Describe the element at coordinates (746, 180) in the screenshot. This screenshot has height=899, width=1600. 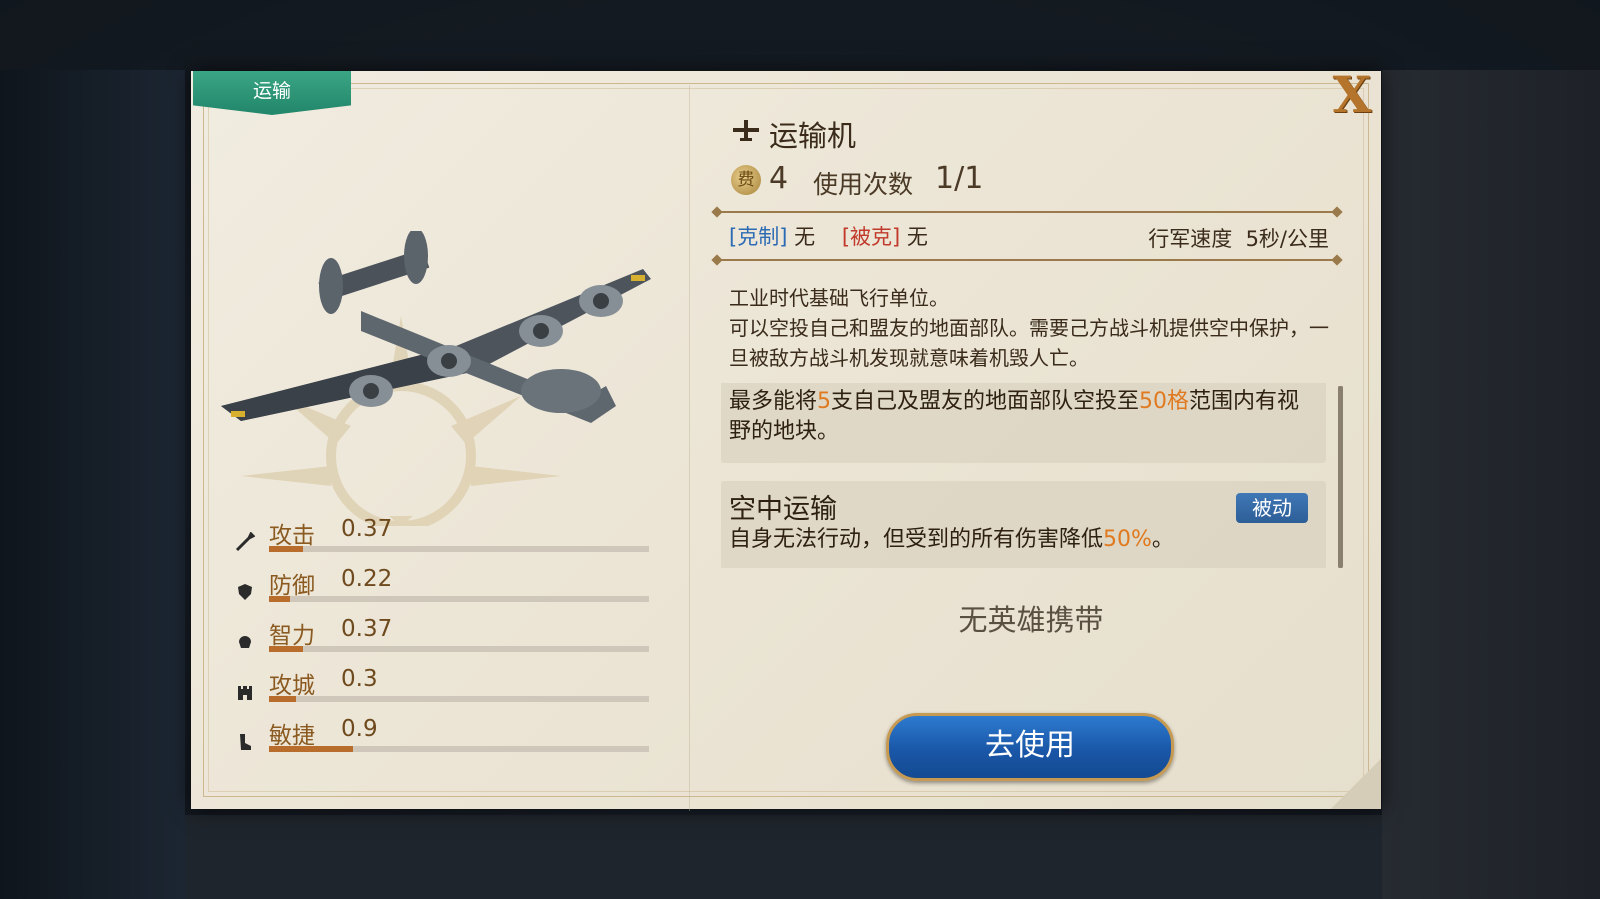
I see `cost-coin-icon: 费` at that location.